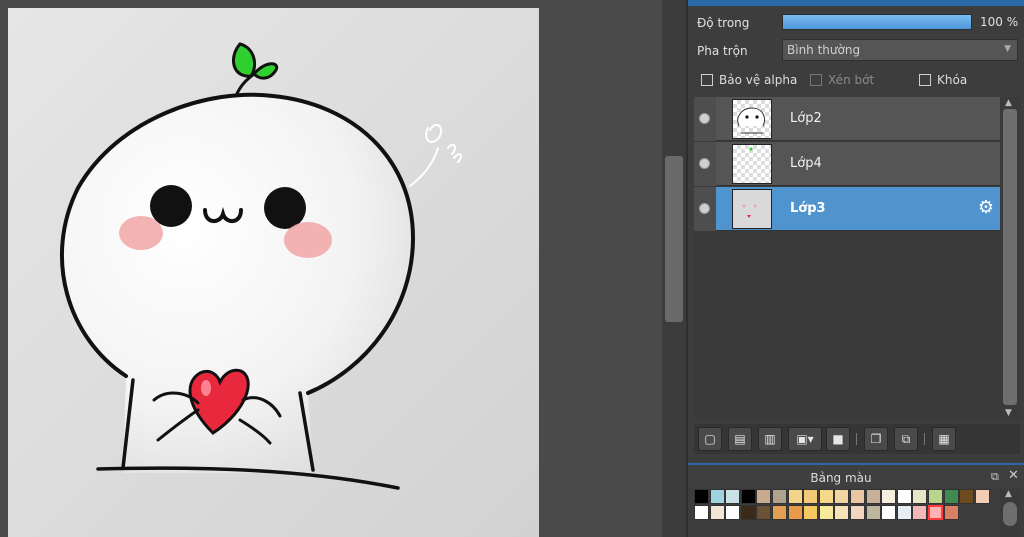 Image resolution: width=1024 pixels, height=537 pixels. I want to click on blend-mode-label: Pha trộn, so click(722, 51).